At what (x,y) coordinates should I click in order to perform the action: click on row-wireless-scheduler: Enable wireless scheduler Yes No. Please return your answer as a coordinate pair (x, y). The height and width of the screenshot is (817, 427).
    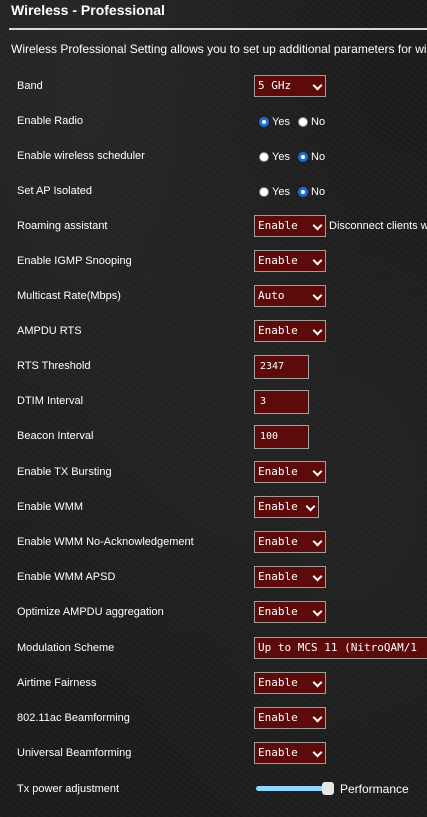
    Looking at the image, I should click on (213, 156).